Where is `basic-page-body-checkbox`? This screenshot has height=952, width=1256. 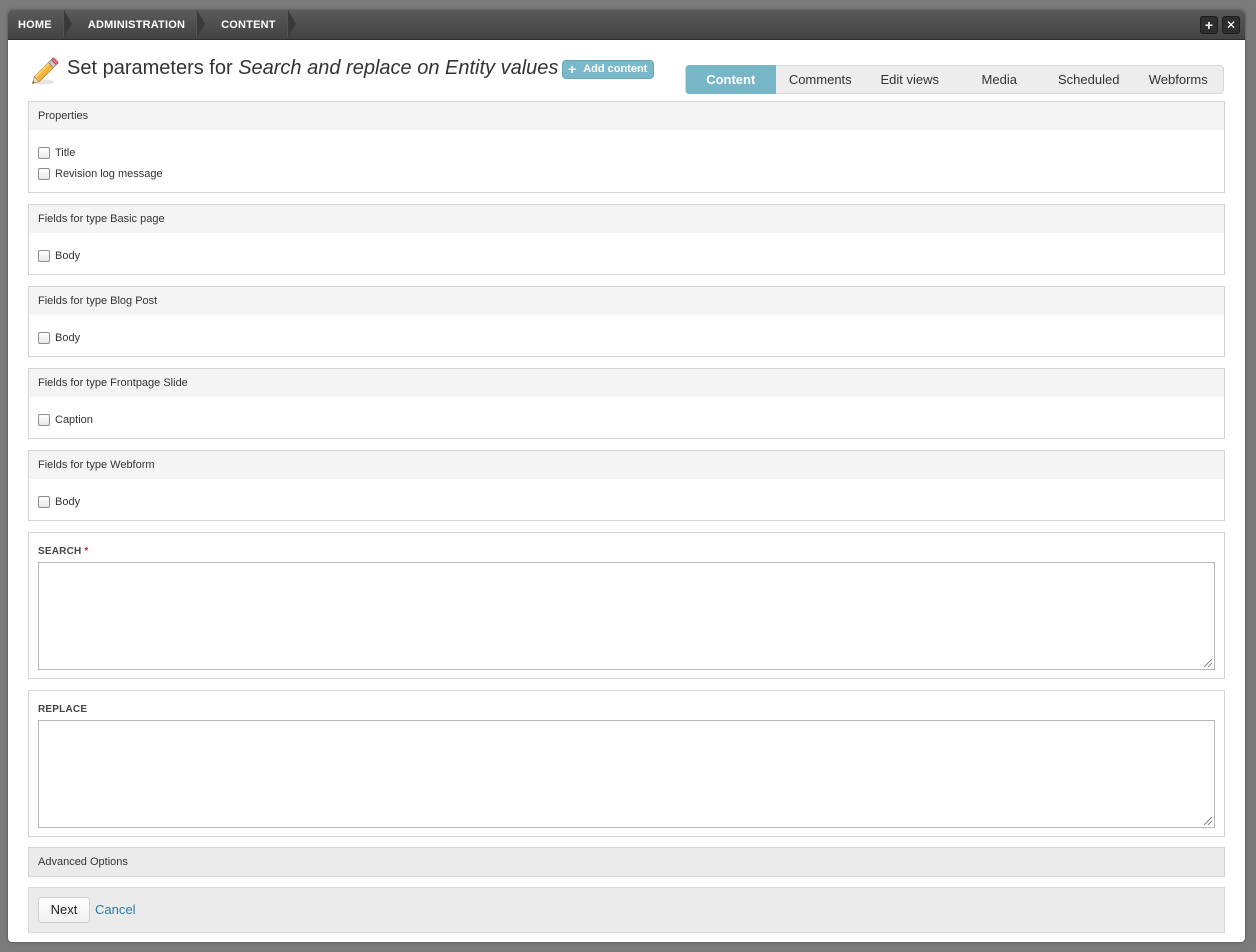
basic-page-body-checkbox is located at coordinates (44, 256).